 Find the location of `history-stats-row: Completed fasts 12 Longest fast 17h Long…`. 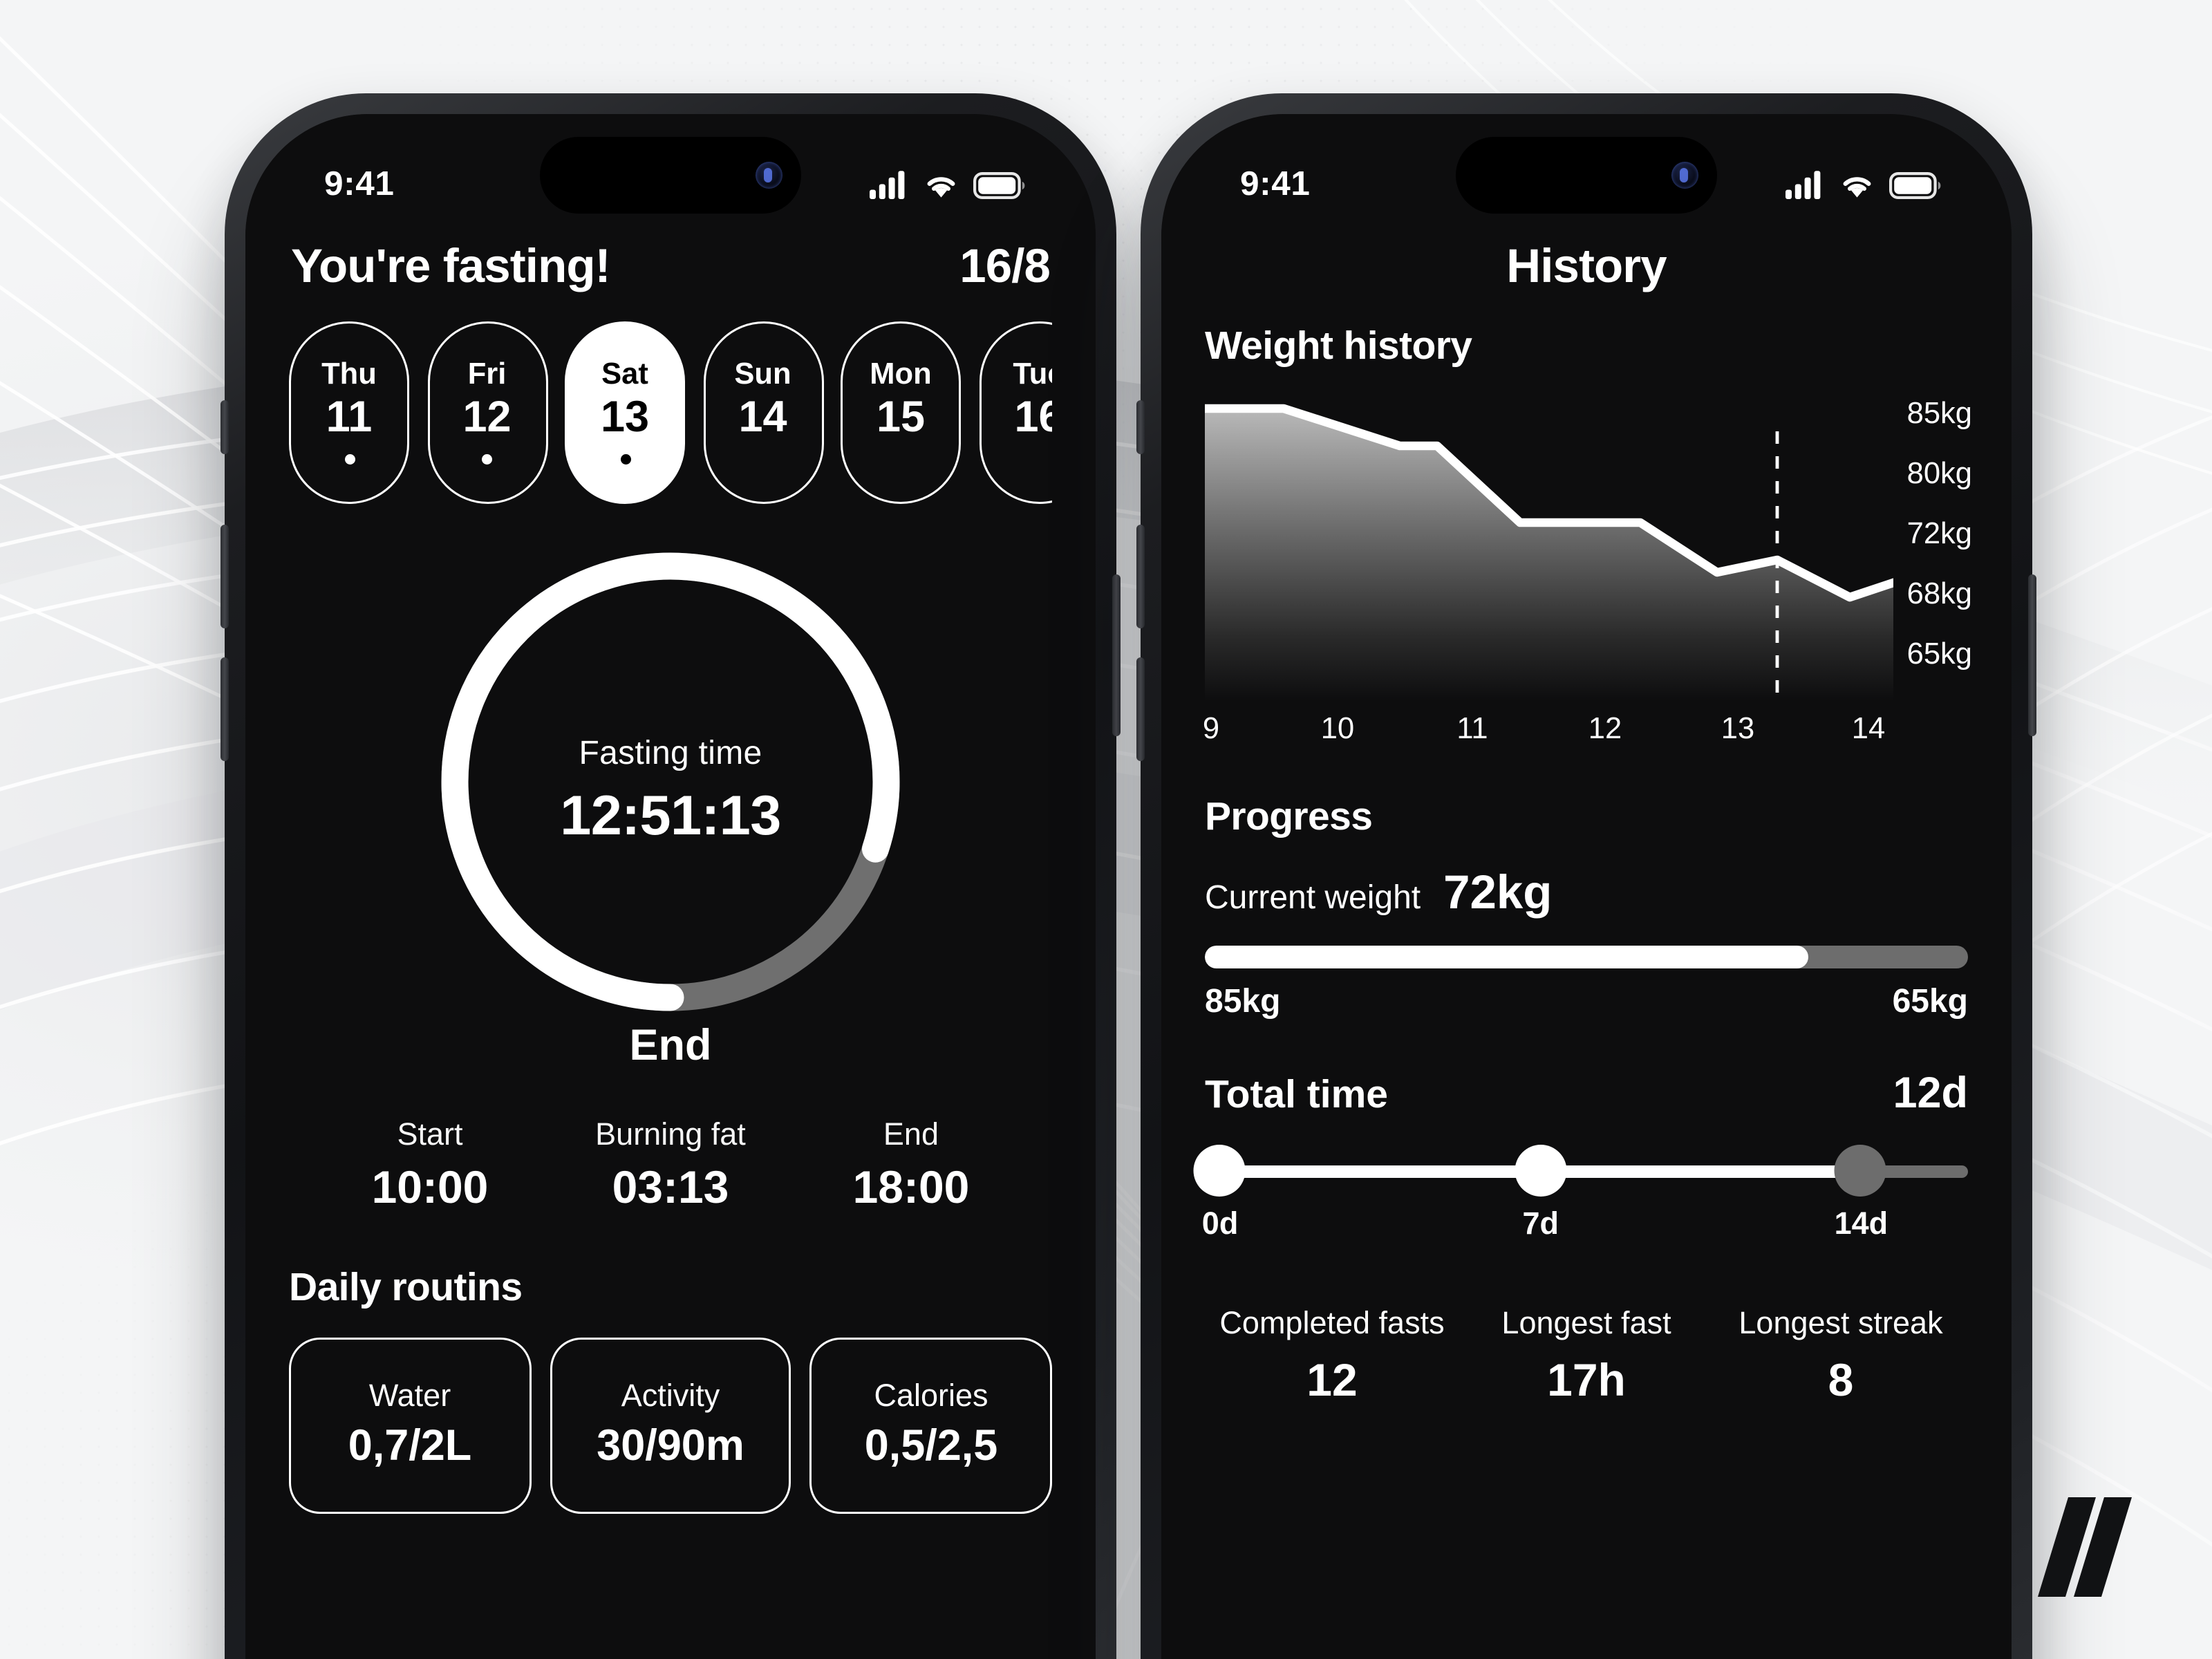

history-stats-row: Completed fasts 12 Longest fast 17h Long… is located at coordinates (1586, 1357).